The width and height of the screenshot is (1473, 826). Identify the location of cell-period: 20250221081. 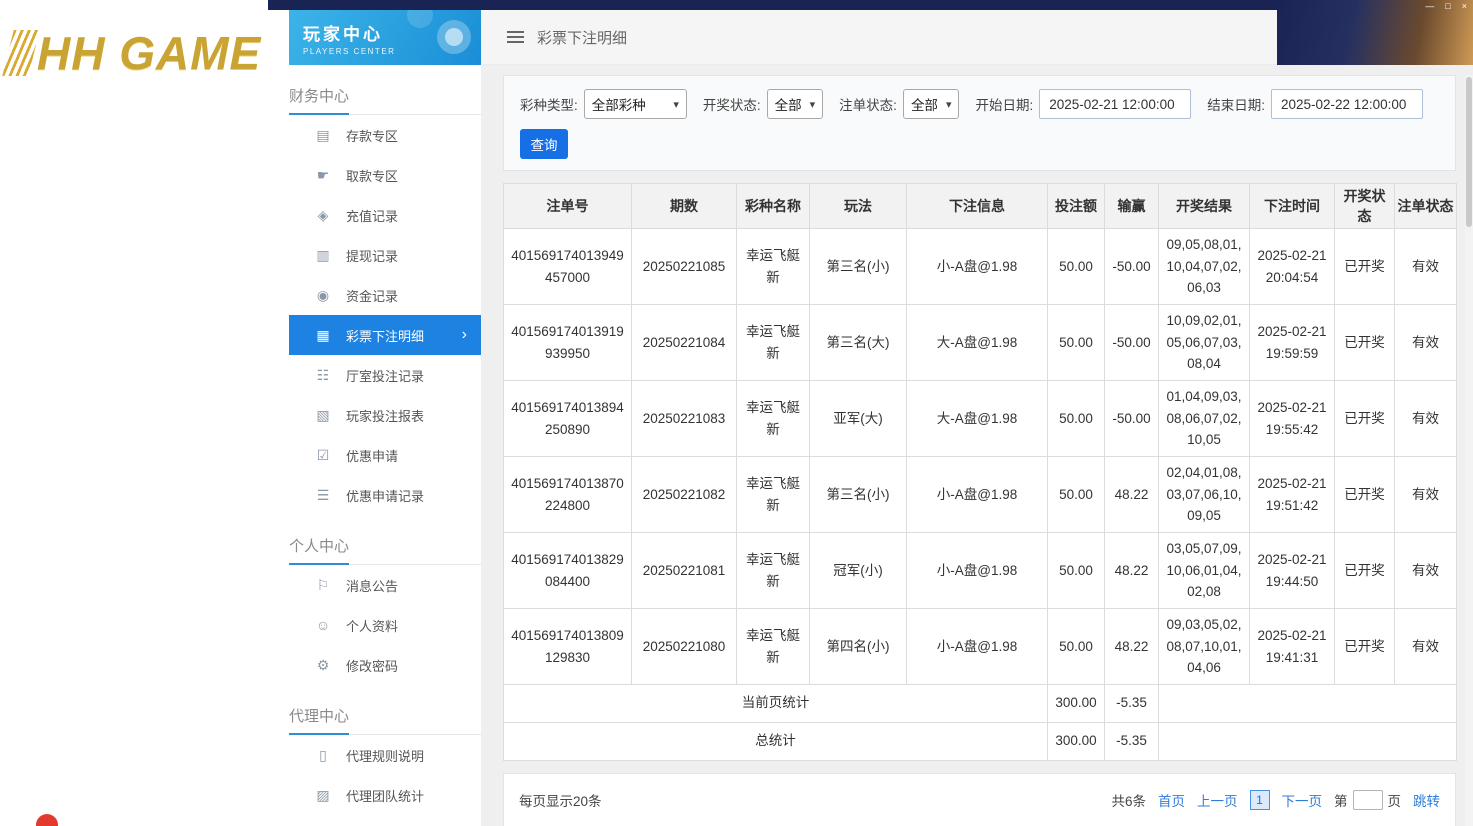
(684, 570).